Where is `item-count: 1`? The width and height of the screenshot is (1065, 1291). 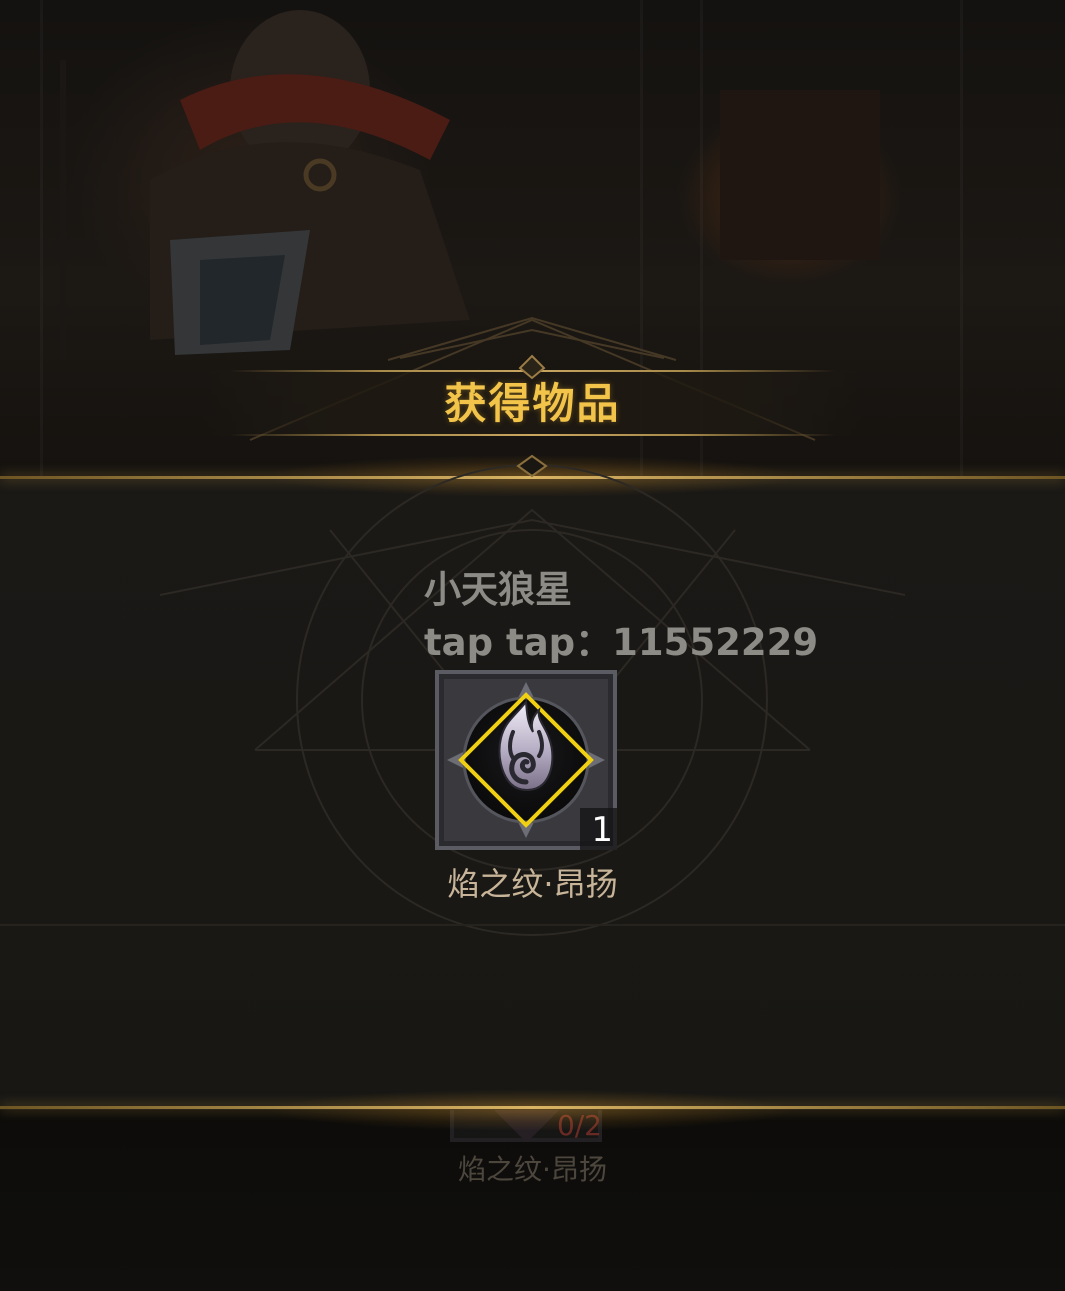 item-count: 1 is located at coordinates (602, 830).